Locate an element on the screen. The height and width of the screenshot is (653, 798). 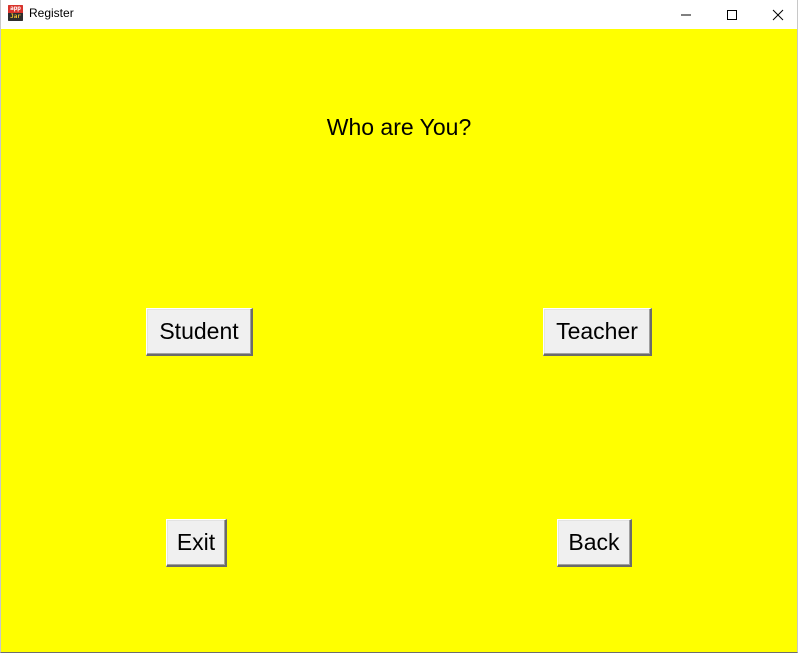
maximize-icon is located at coordinates (732, 14).